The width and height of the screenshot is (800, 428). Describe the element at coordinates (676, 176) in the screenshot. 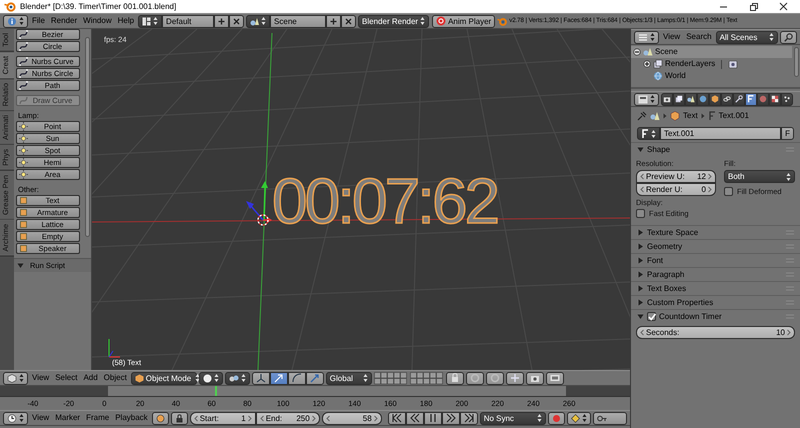

I see `preview-field: Preview U: 12` at that location.